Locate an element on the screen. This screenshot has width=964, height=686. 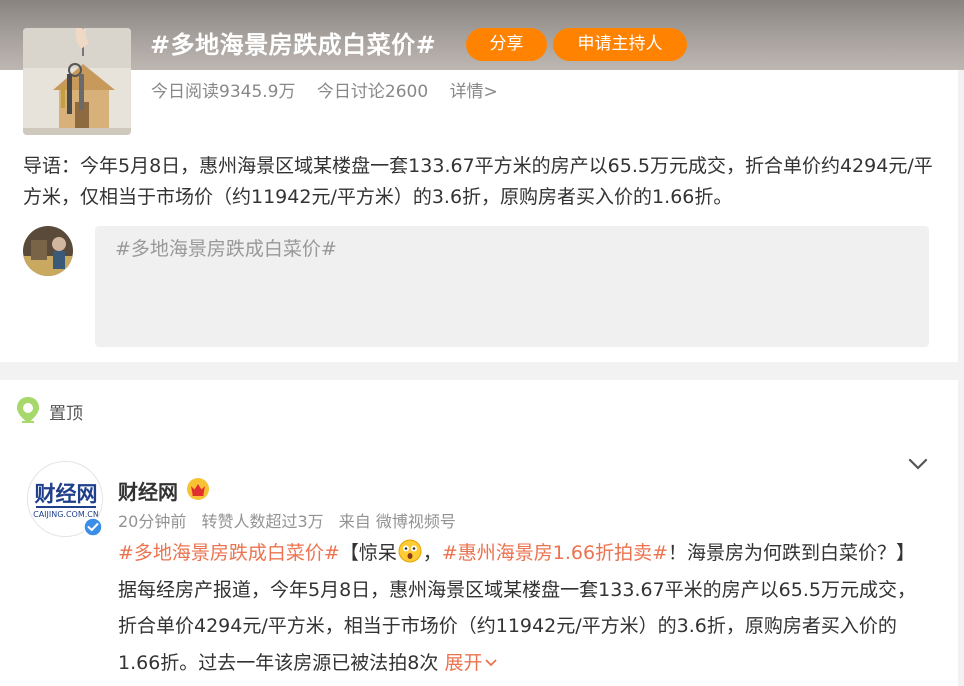
post-meta: 20分钟前 转赞人数超过3万 来自 微博视频号 is located at coordinates (292, 520).